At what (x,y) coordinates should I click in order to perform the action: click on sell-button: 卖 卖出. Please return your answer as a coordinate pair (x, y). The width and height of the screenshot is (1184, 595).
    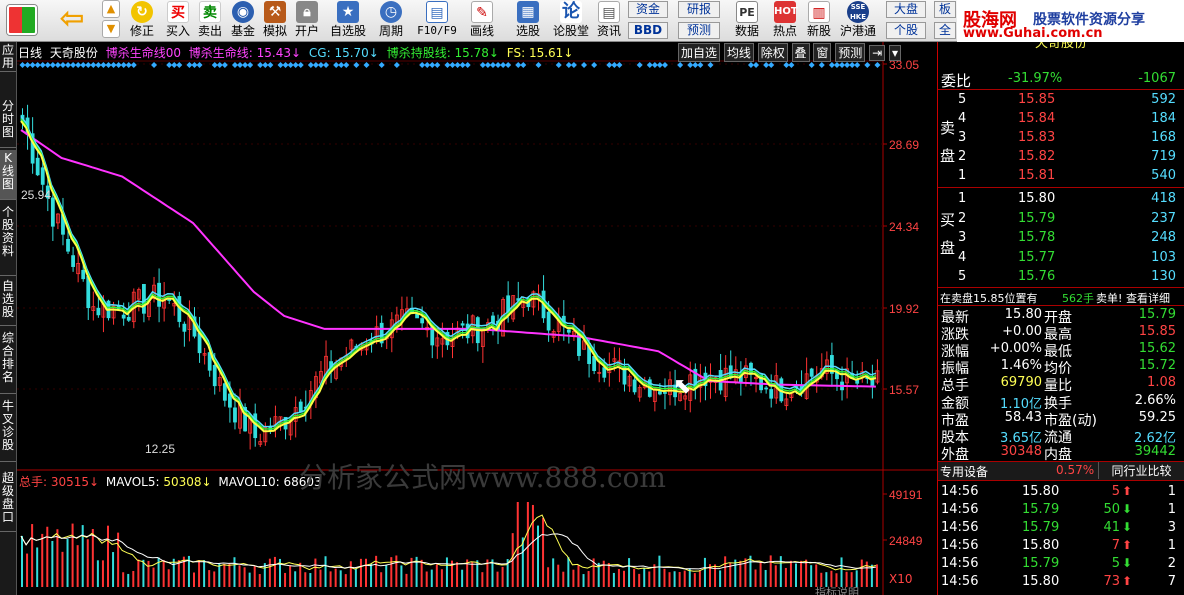
    Looking at the image, I should click on (210, 21).